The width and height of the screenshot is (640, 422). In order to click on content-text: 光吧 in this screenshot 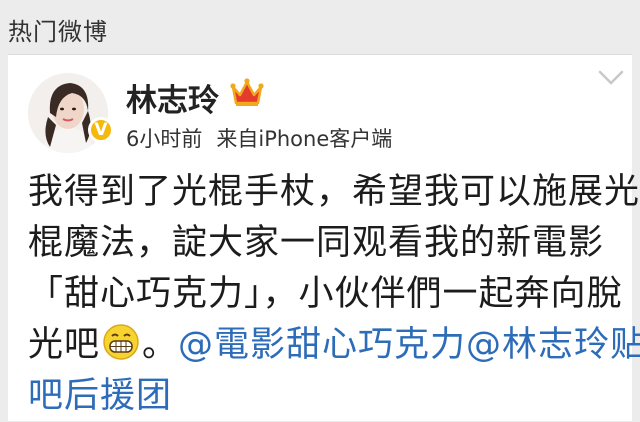, I will do `click(64, 345)`.